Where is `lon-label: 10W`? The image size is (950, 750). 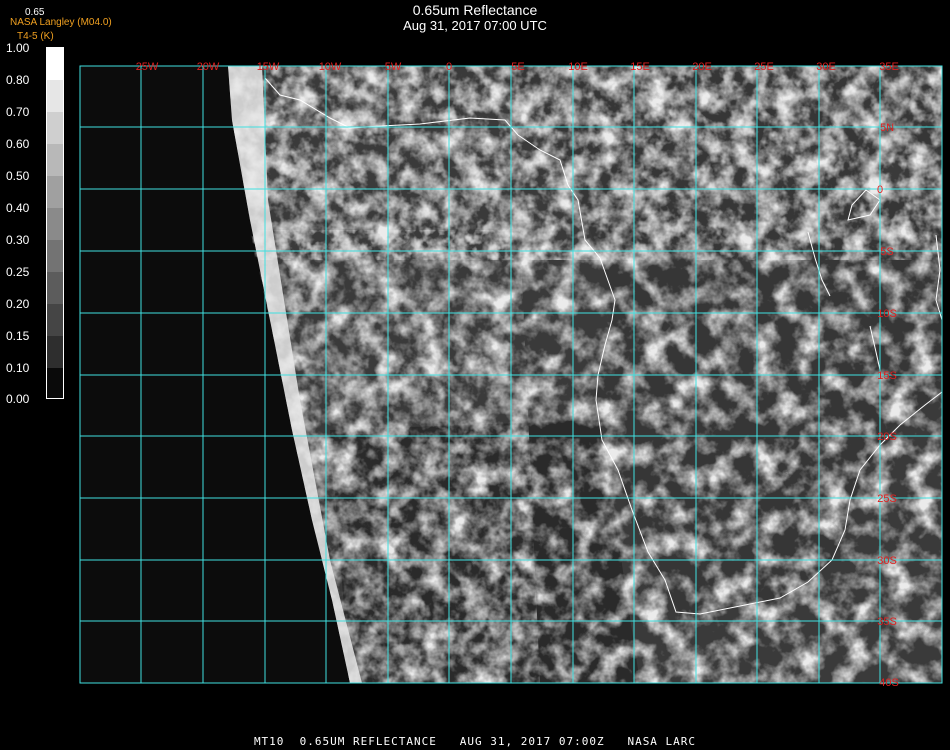 lon-label: 10W is located at coordinates (330, 67).